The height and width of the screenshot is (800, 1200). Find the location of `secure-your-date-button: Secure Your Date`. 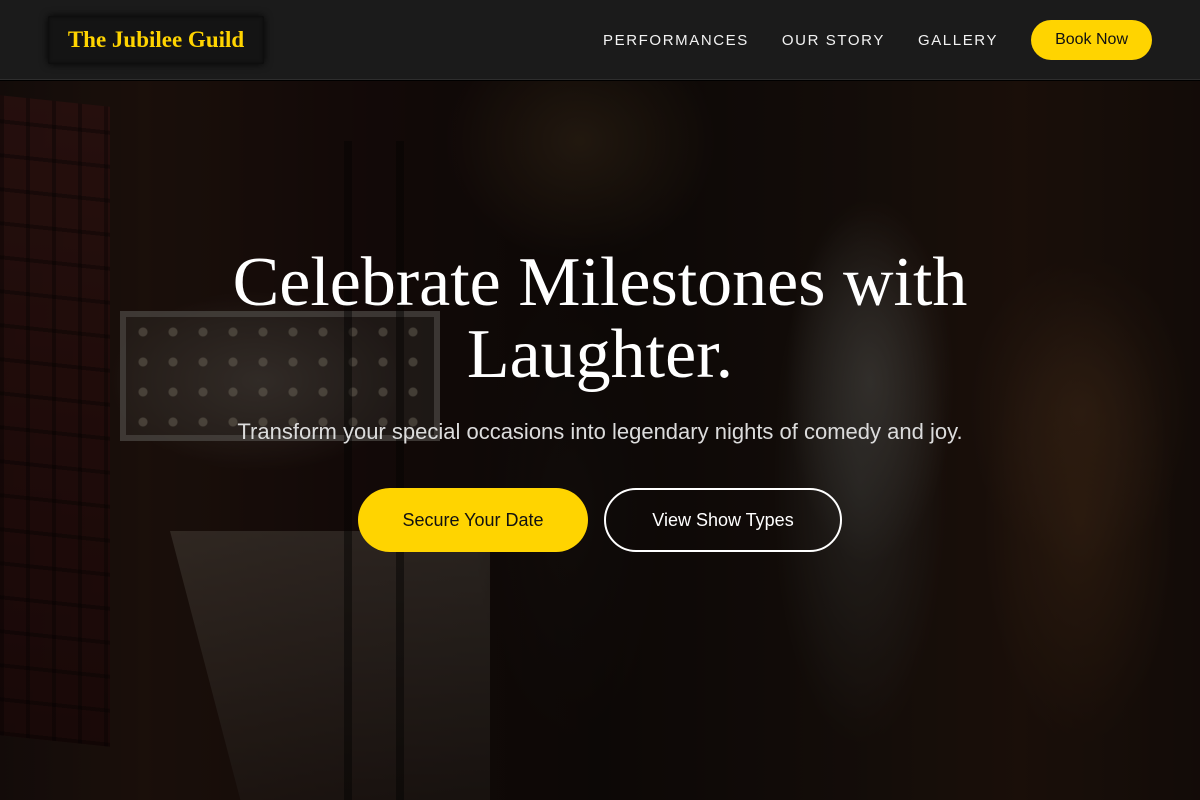

secure-your-date-button: Secure Your Date is located at coordinates (473, 520).